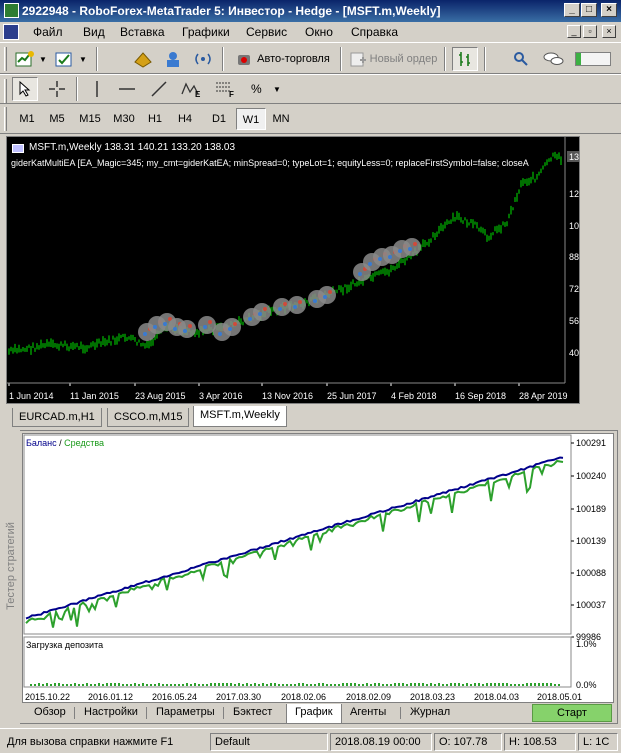 The image size is (621, 753). I want to click on chat-icon, so click(553, 59).